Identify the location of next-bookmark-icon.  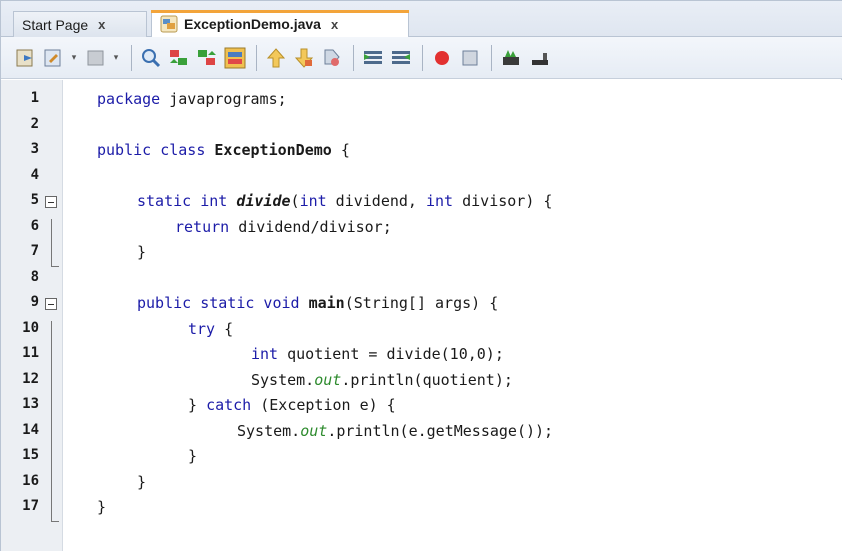
(304, 58).